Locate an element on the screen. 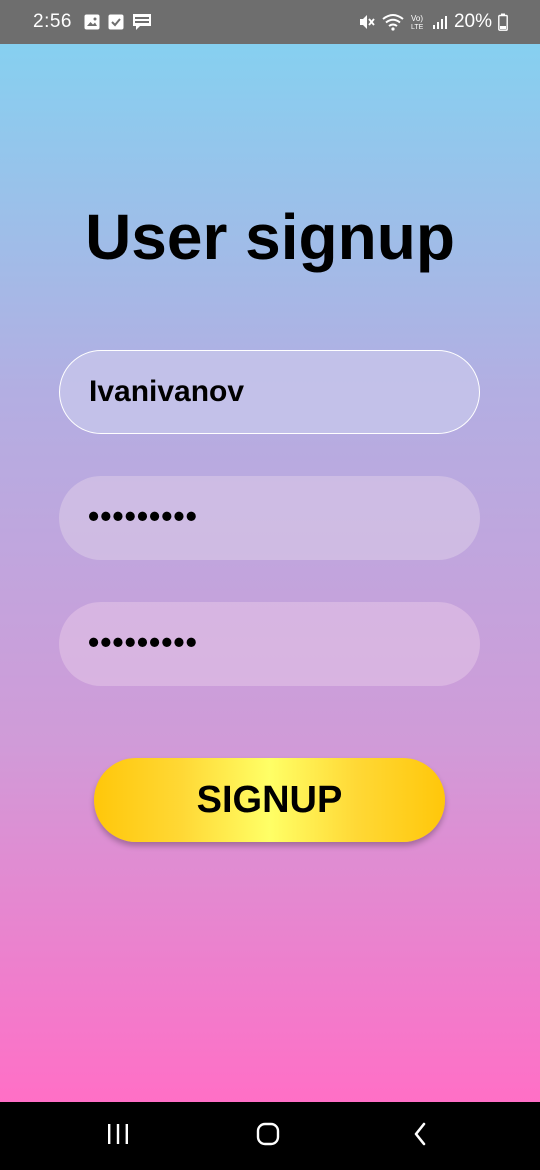  password-value: ••••••••• is located at coordinates (143, 516).